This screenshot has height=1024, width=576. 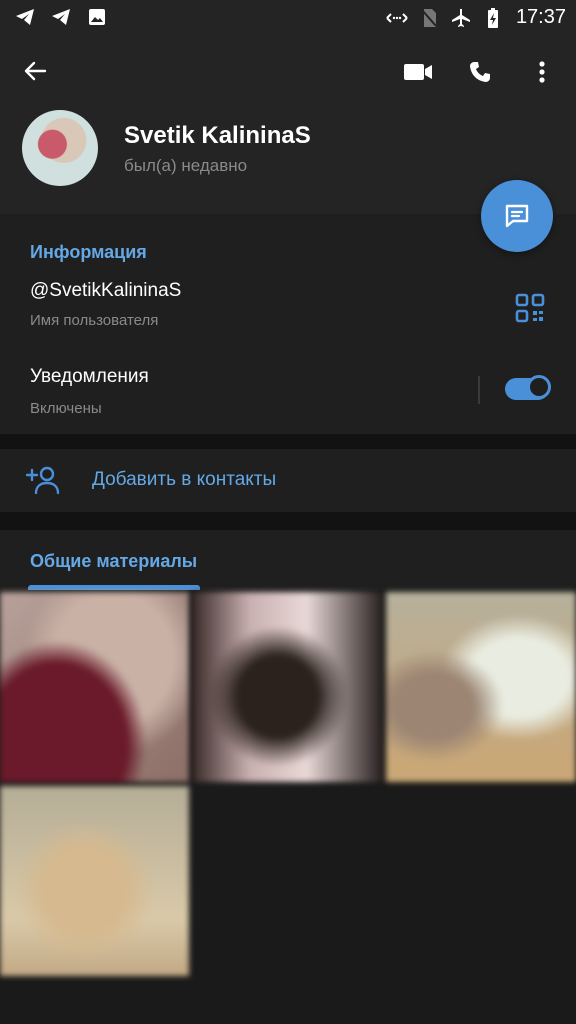 What do you see at coordinates (43, 480) in the screenshot?
I see `add-person-icon` at bounding box center [43, 480].